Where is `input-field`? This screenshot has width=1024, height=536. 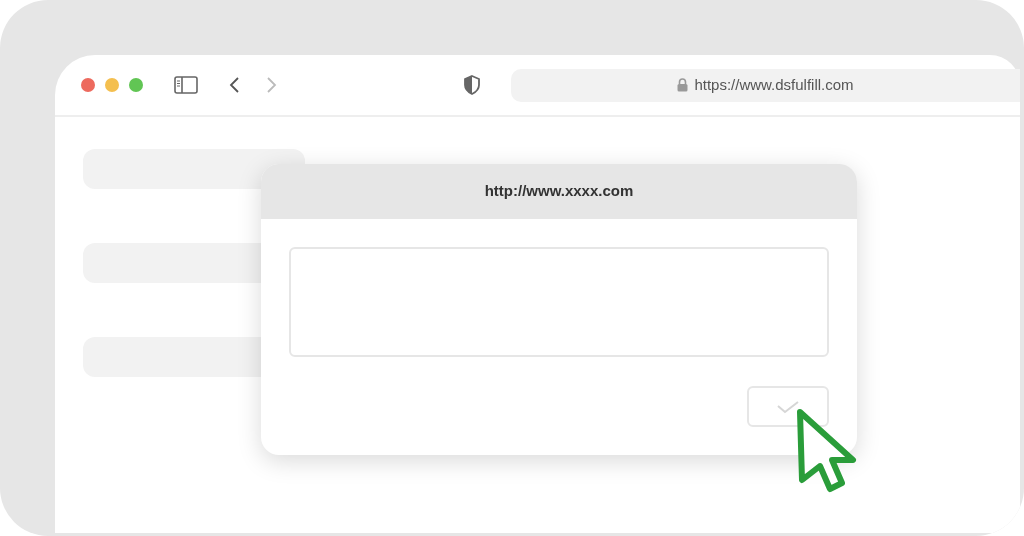
input-field is located at coordinates (559, 302).